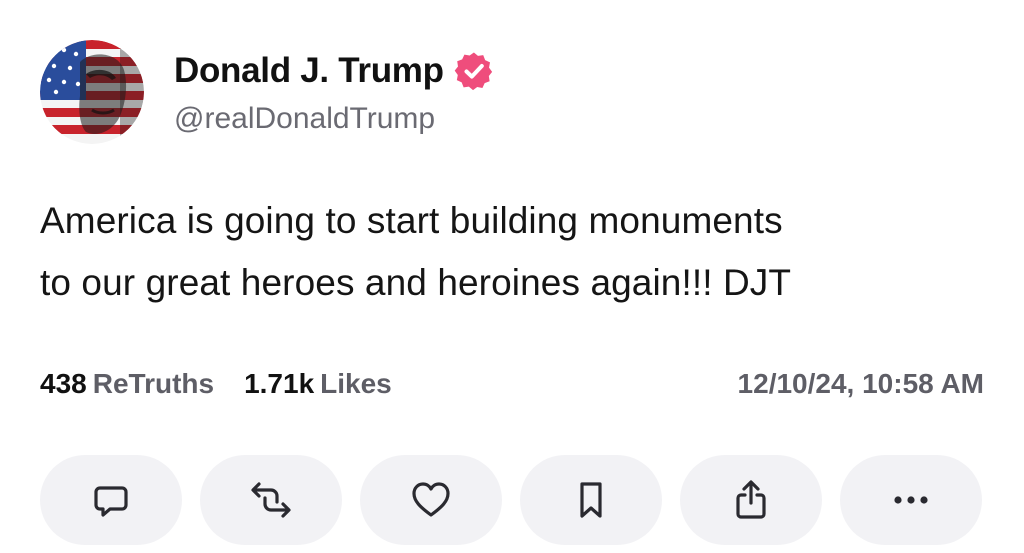 This screenshot has height=553, width=1024. I want to click on more-icon, so click(911, 500).